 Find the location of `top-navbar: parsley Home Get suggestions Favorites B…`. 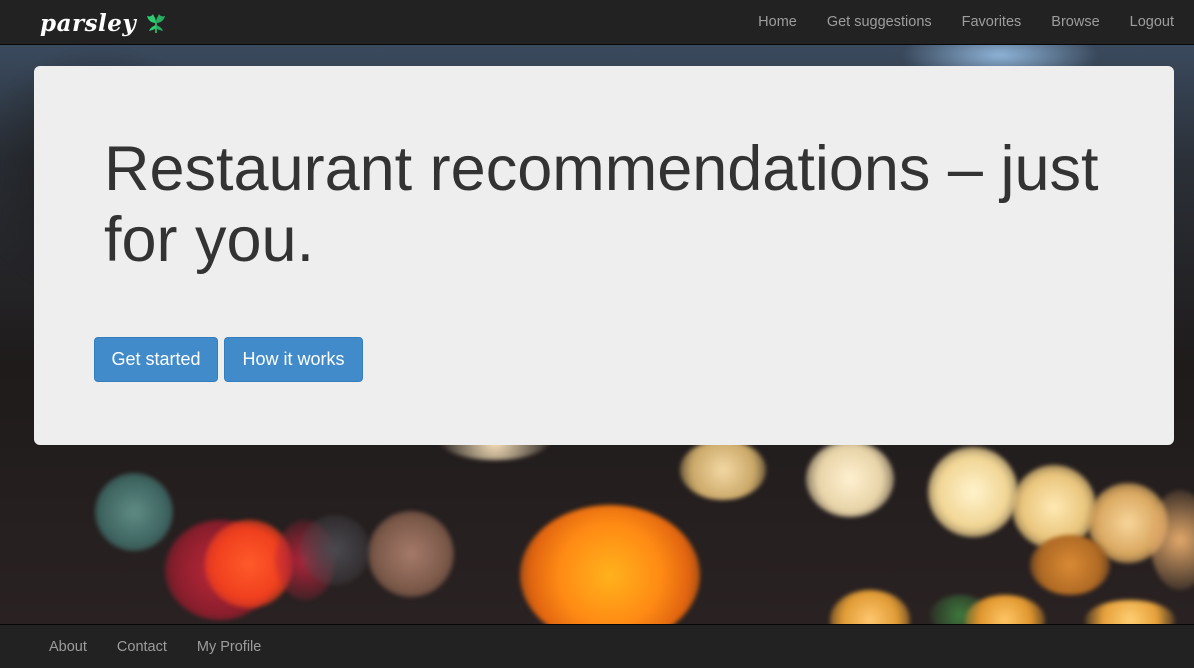

top-navbar: parsley Home Get suggestions Favorites B… is located at coordinates (597, 22).